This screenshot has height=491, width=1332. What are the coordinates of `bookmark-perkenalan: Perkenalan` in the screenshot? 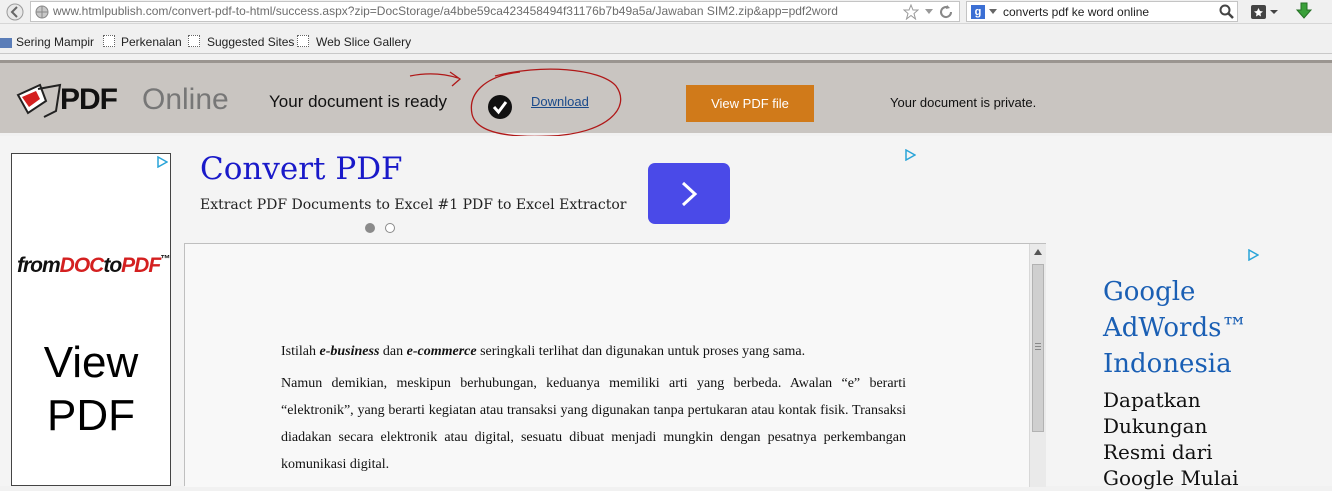 It's located at (151, 42).